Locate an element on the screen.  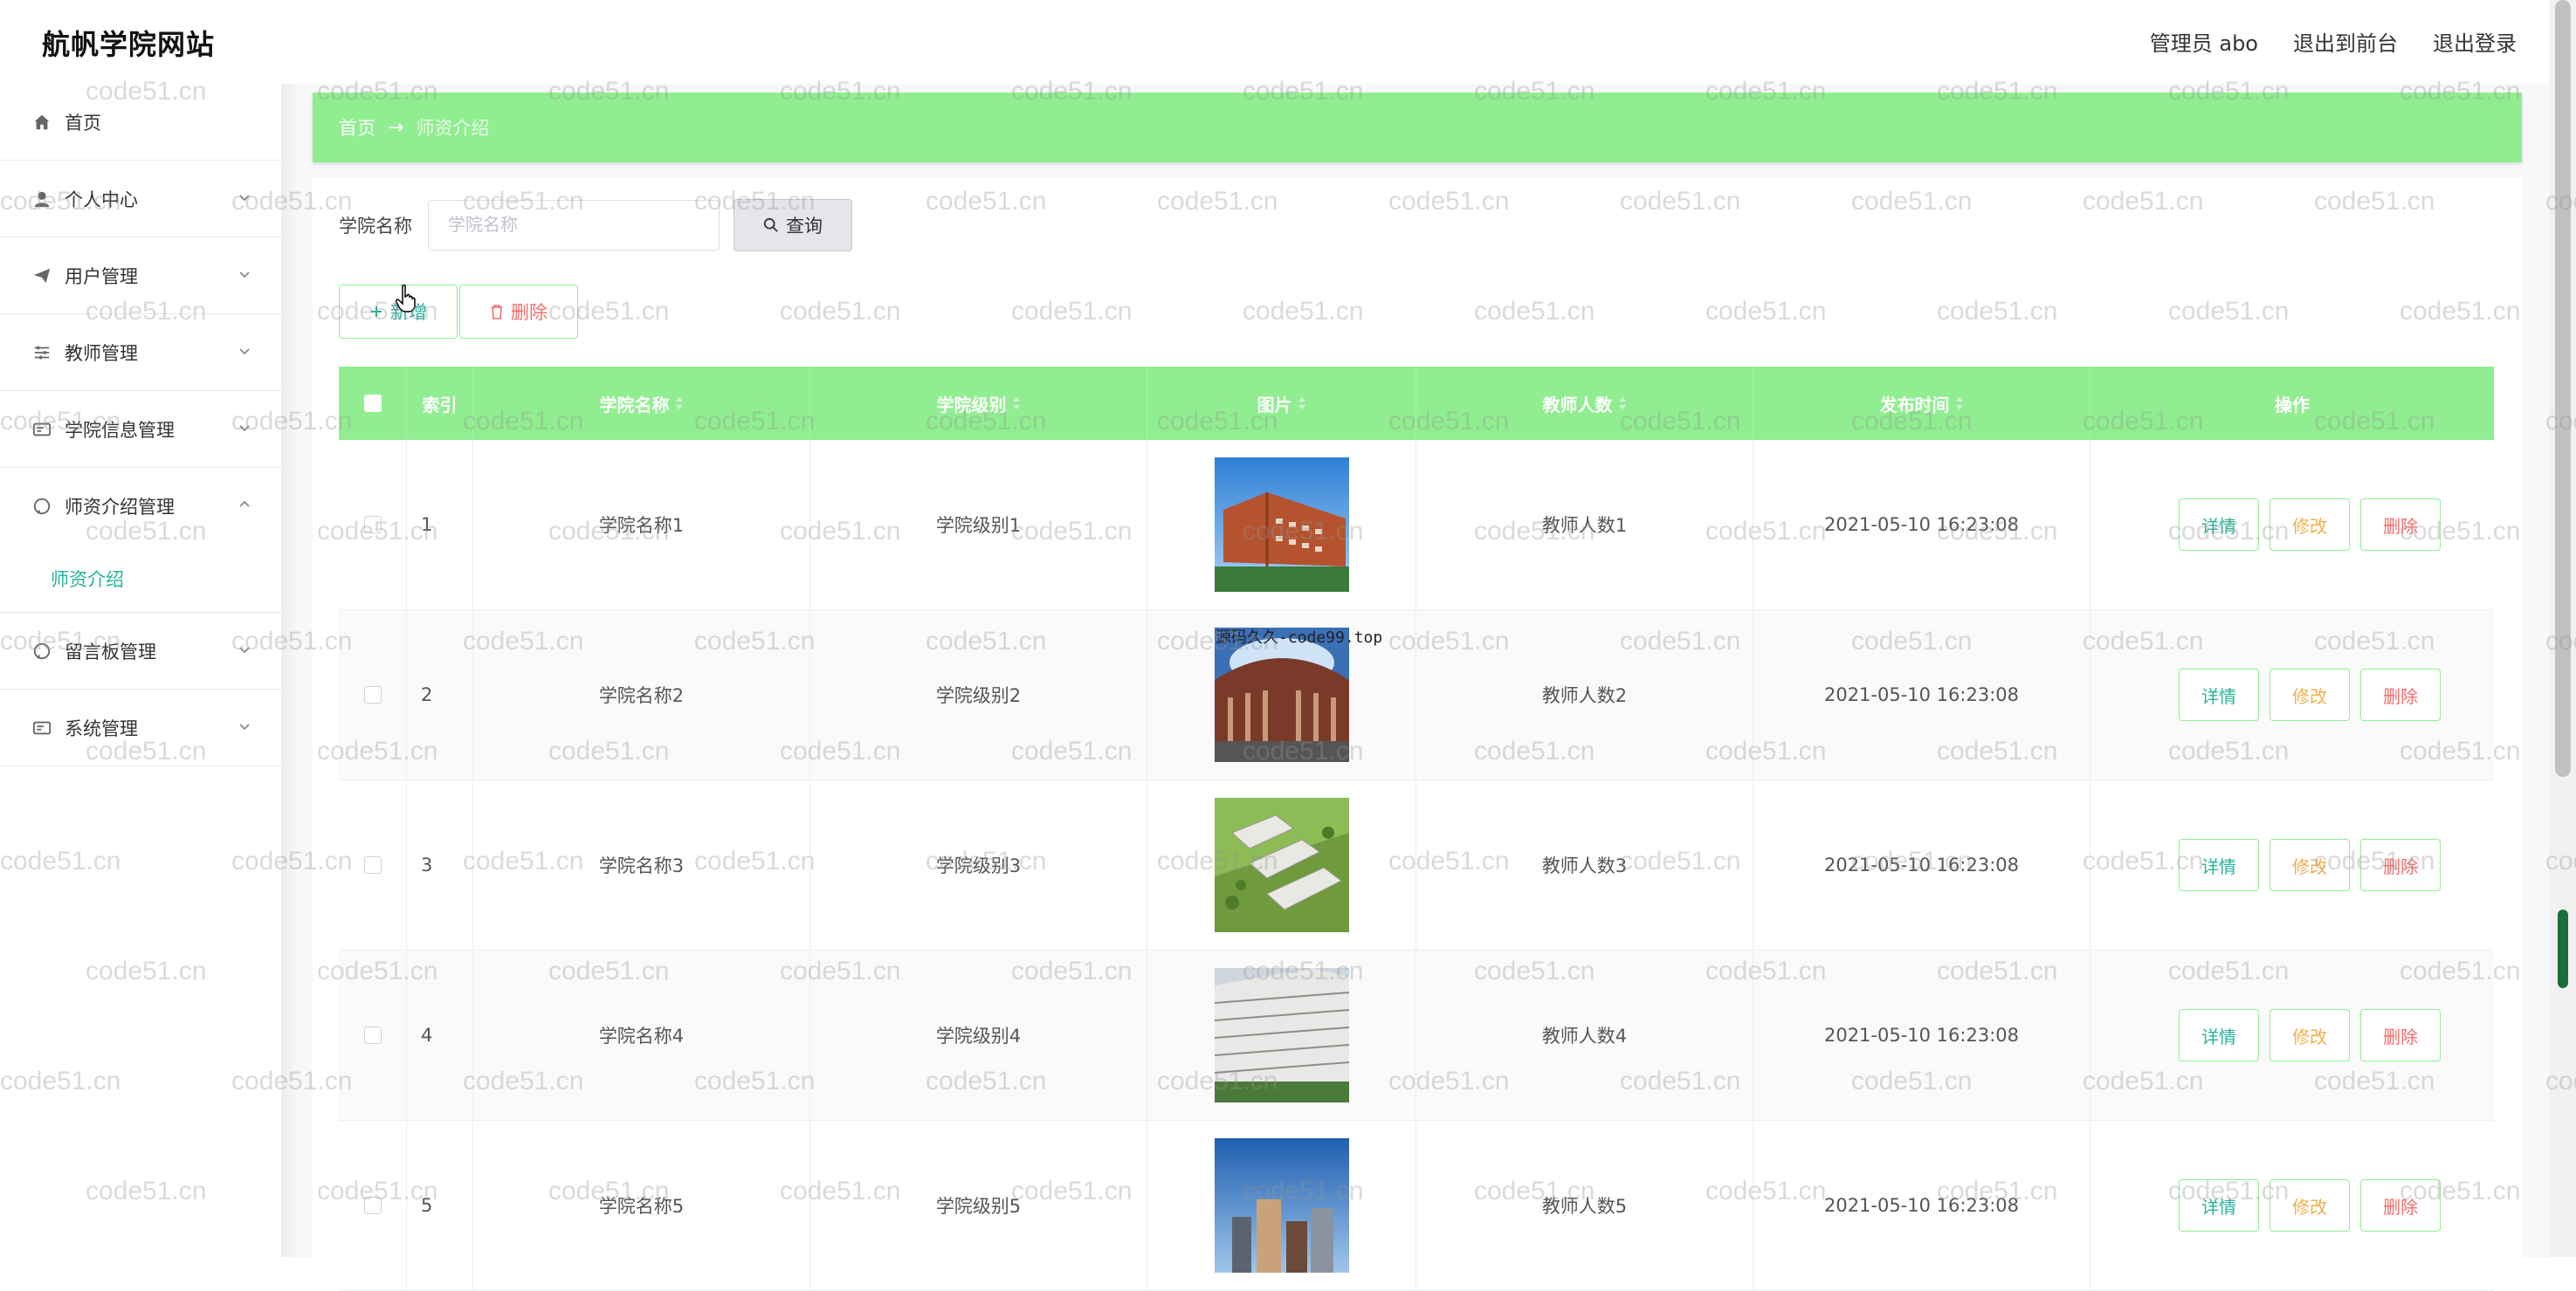
search-input is located at coordinates (574, 225).